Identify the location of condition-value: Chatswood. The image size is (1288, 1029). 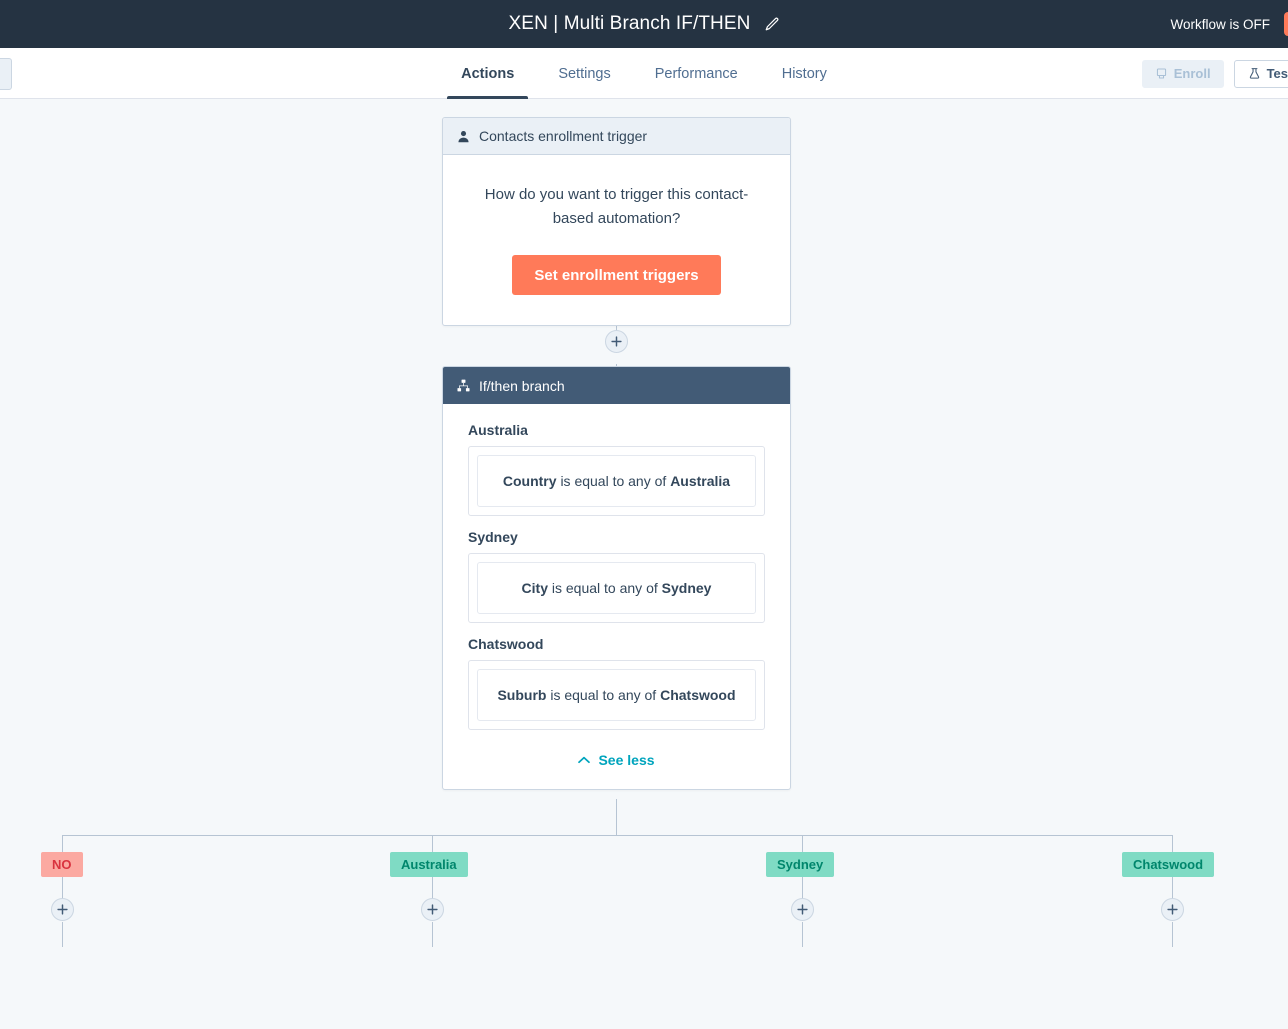
(698, 695).